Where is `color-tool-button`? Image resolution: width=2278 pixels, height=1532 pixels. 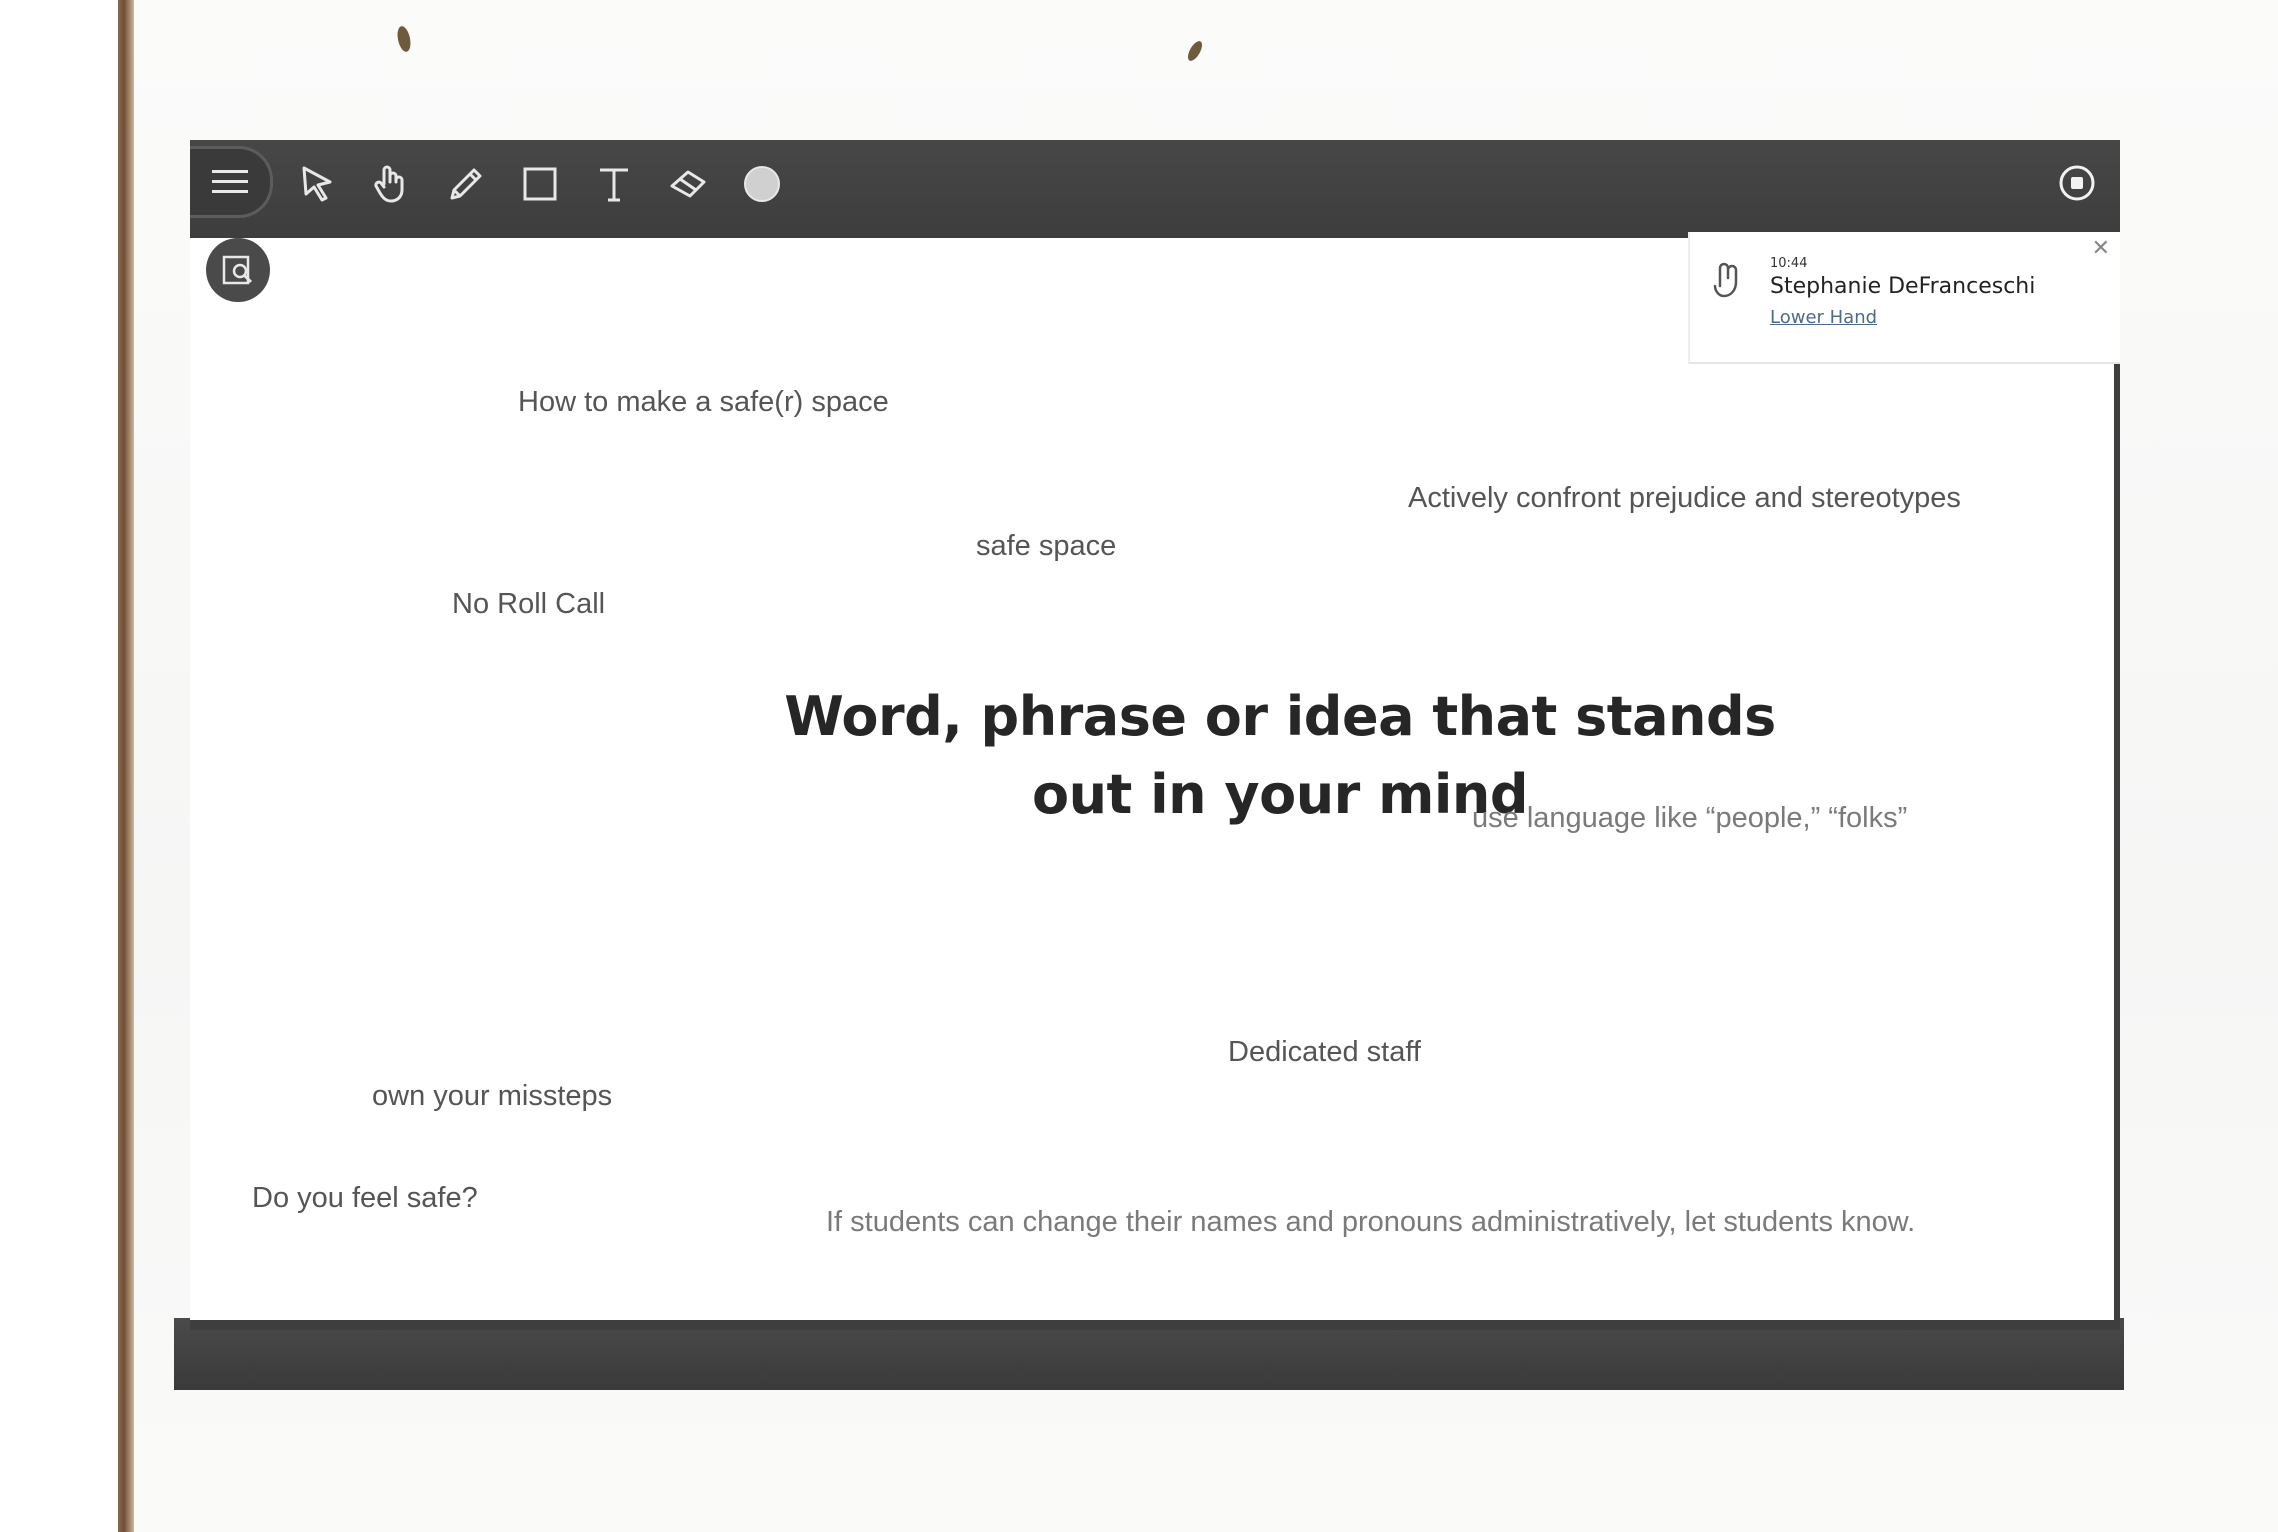 color-tool-button is located at coordinates (762, 184).